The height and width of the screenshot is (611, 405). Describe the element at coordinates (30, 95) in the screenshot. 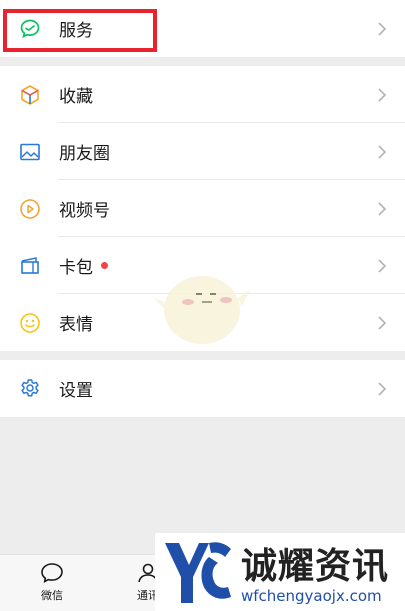

I see `favorites-cube-icon` at that location.